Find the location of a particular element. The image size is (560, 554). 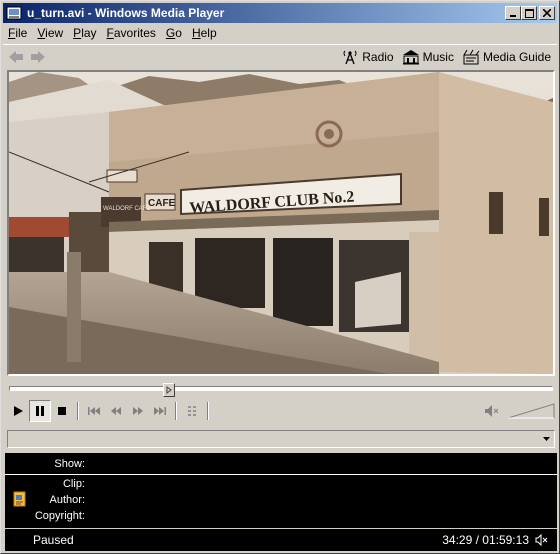

seek-track is located at coordinates (281, 388).